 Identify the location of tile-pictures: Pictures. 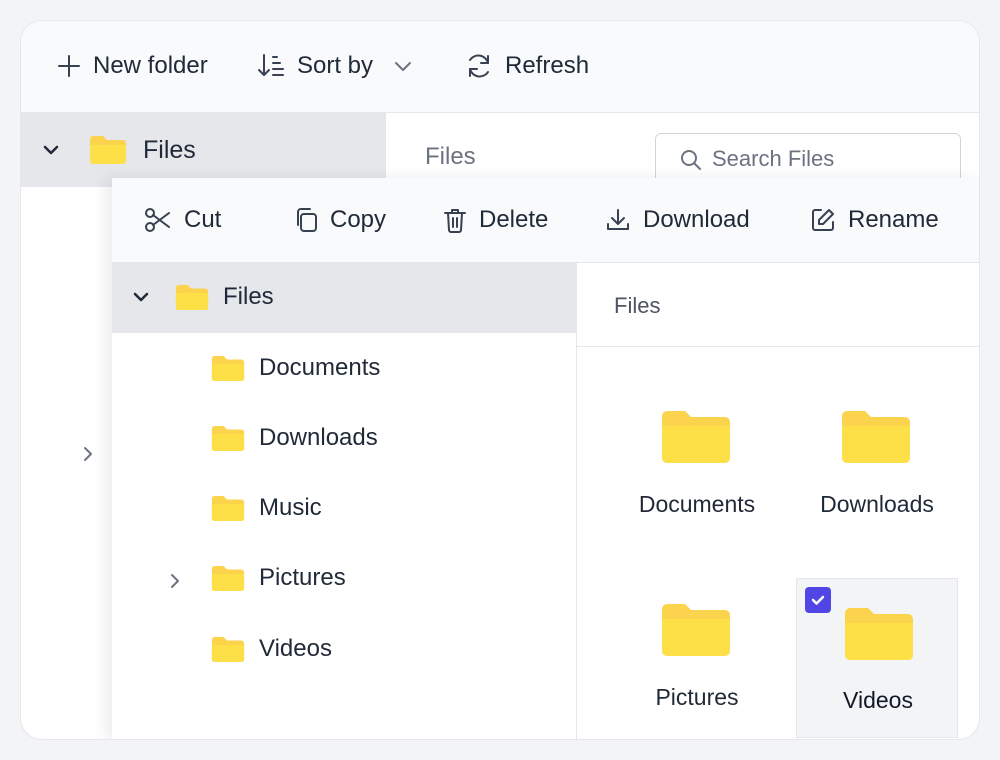
(697, 651).